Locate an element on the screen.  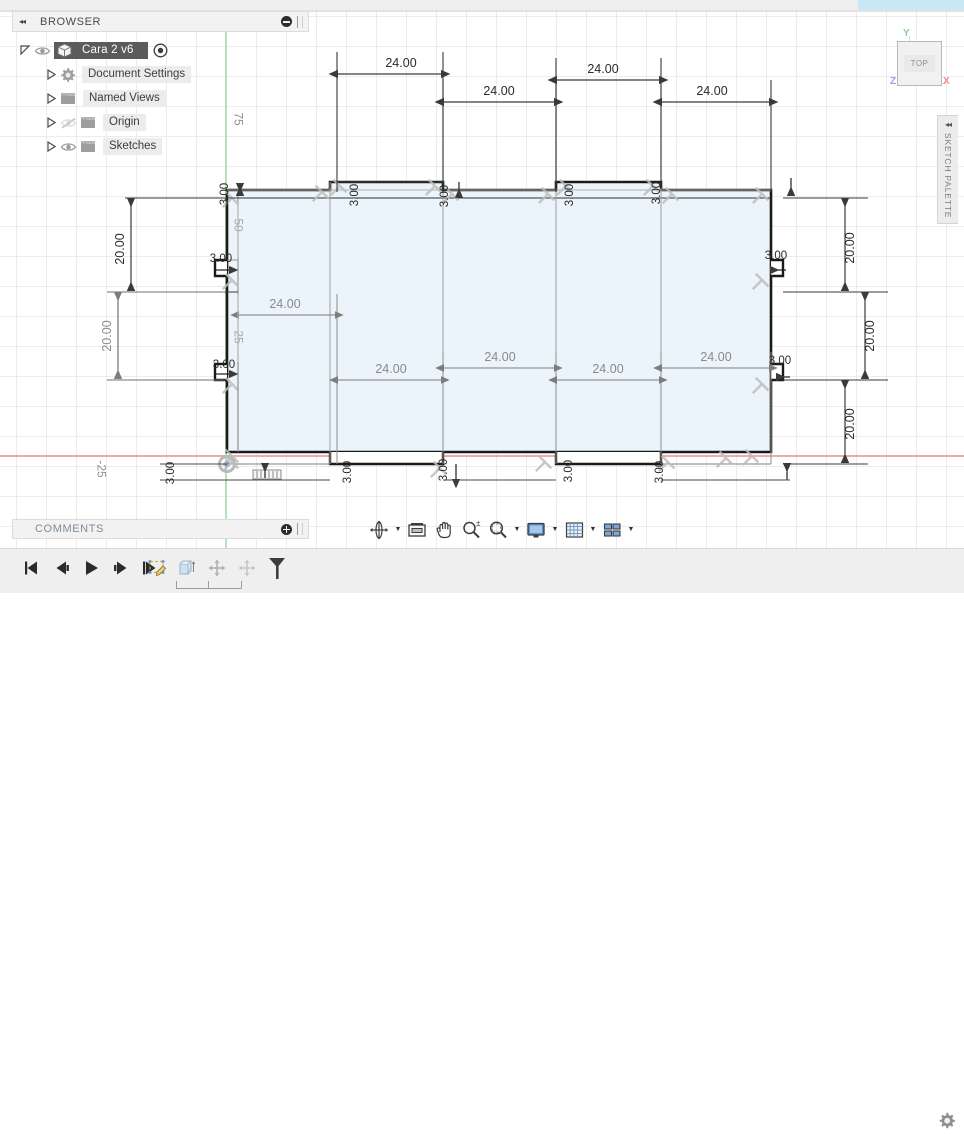
sketch-feature-icon is located at coordinates (157, 568).